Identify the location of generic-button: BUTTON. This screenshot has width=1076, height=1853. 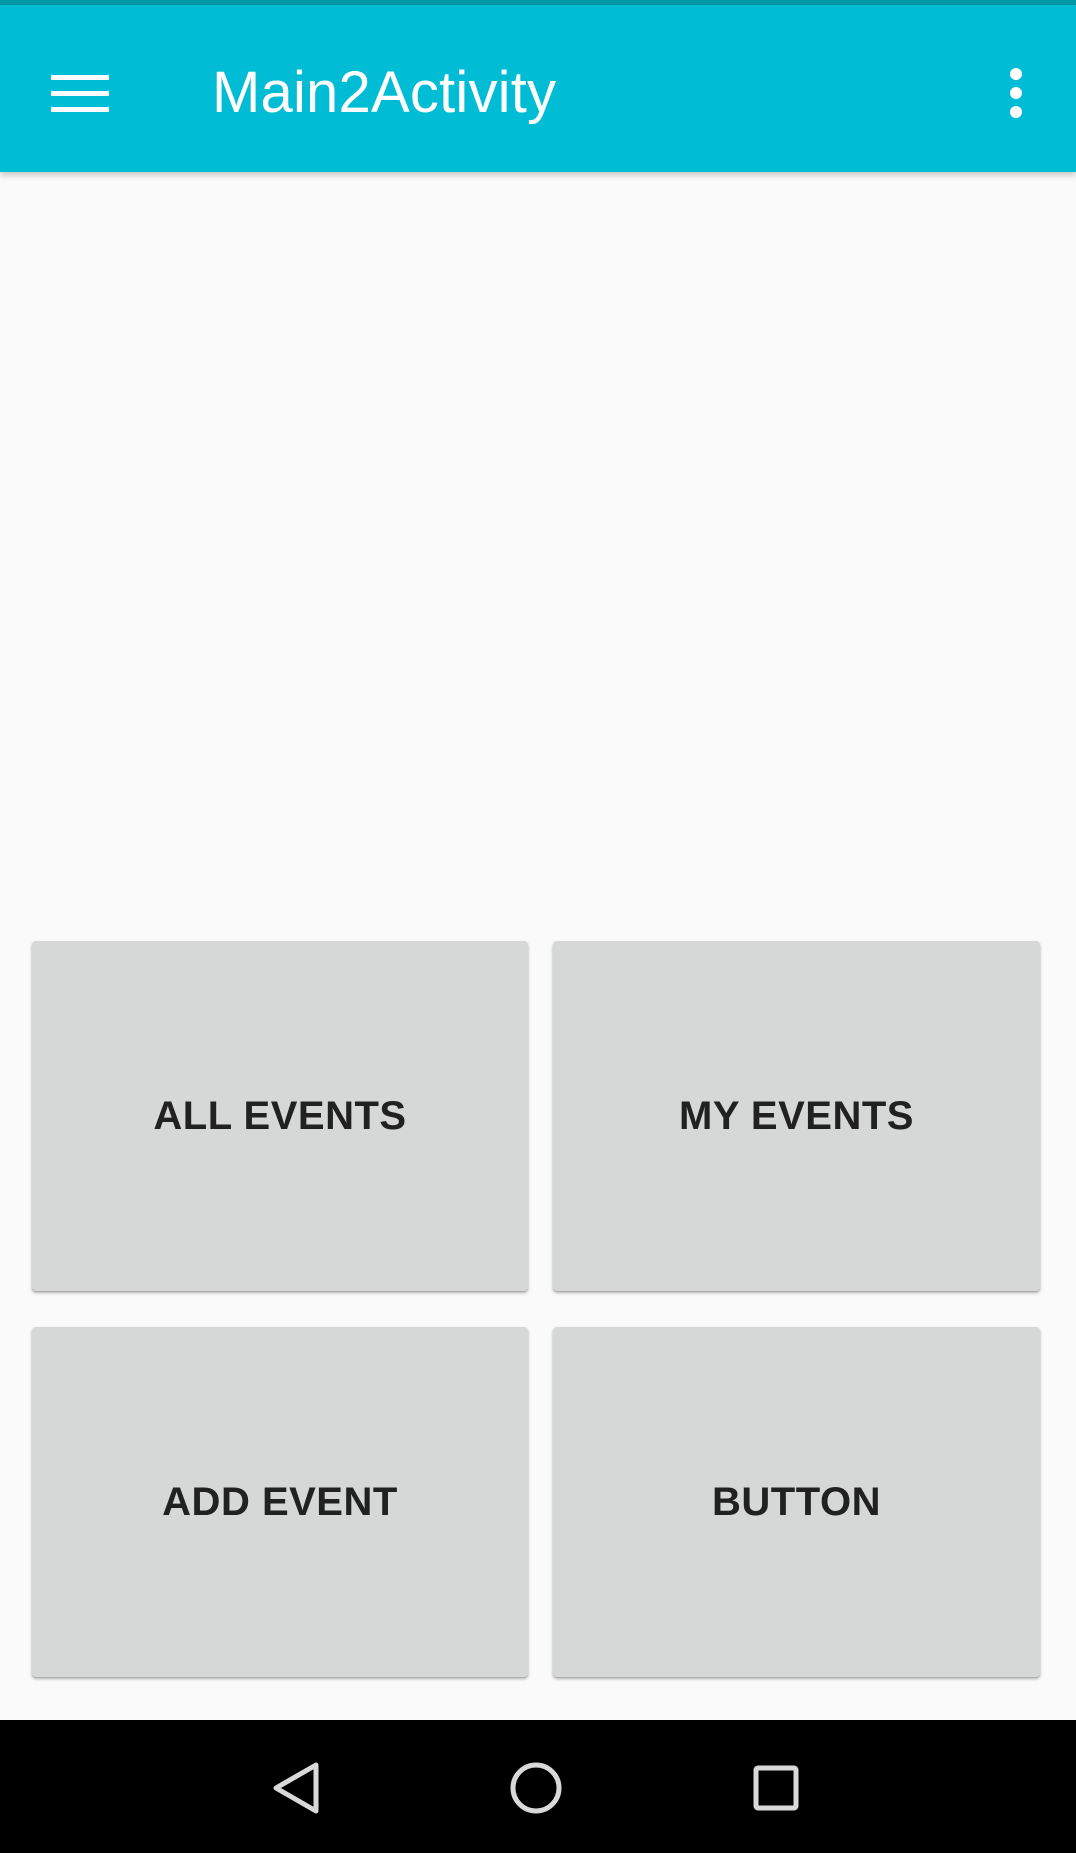
(796, 1502).